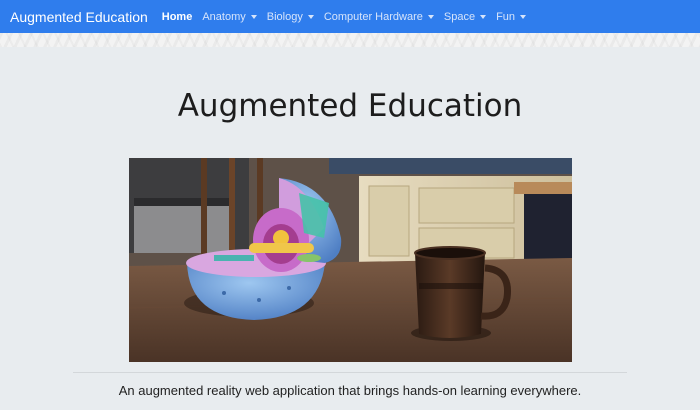  I want to click on nav-computer-hardware-label: Computer Hardware, so click(373, 16).